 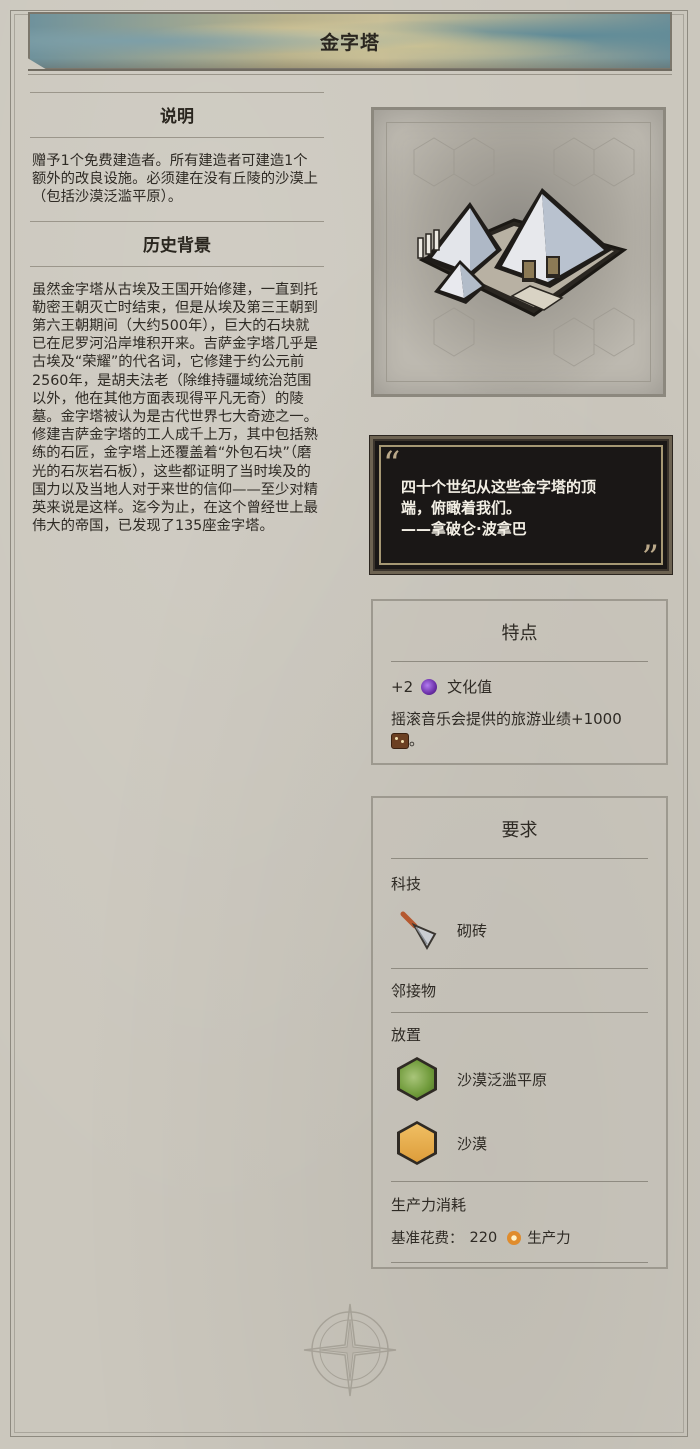 What do you see at coordinates (419, 1143) in the screenshot?
I see `desert-icon` at bounding box center [419, 1143].